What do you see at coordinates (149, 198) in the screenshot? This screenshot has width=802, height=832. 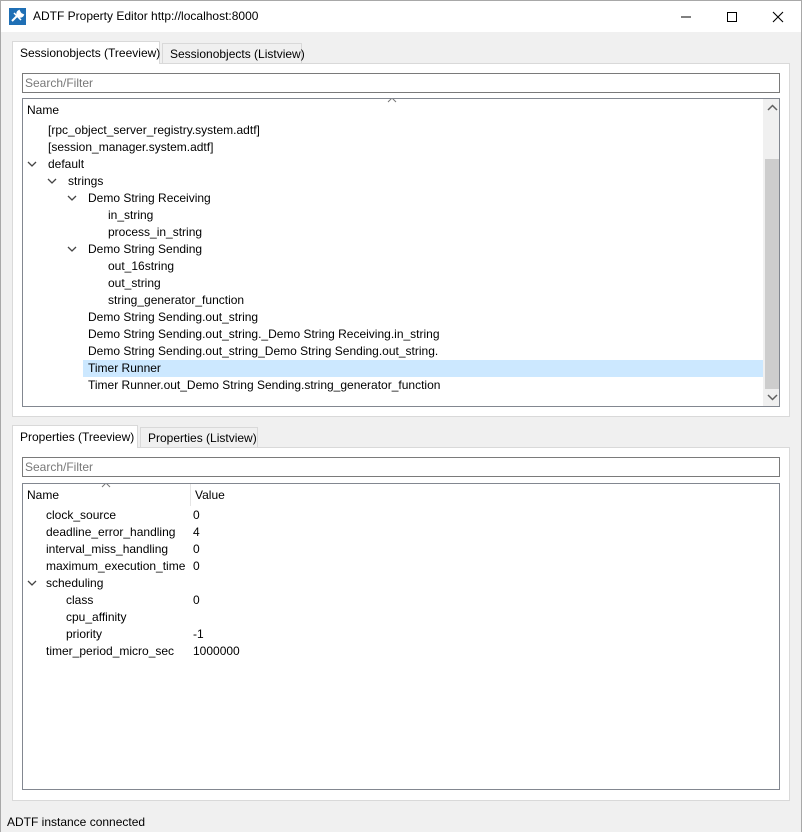 I see `tree-row-label: Demo String Receiving` at bounding box center [149, 198].